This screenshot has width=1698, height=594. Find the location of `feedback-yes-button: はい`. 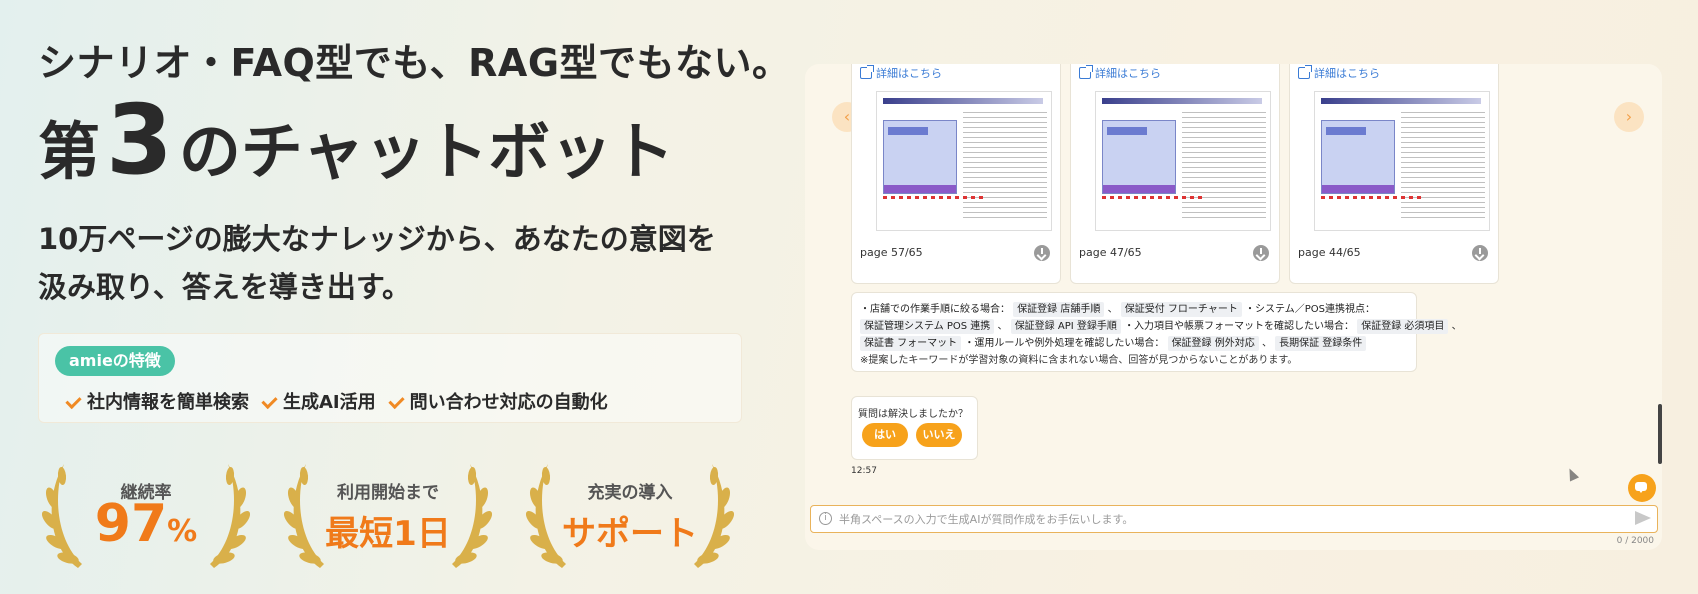

feedback-yes-button: はい is located at coordinates (885, 435).